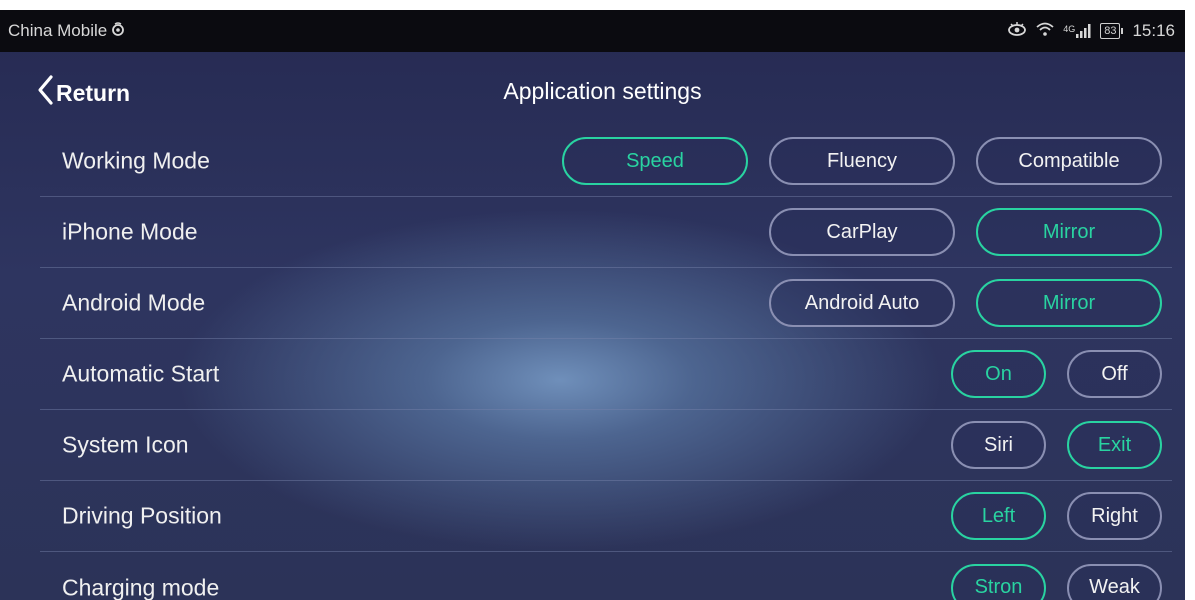  What do you see at coordinates (1056, 581) in the screenshot?
I see `option-group: Stron Weak` at bounding box center [1056, 581].